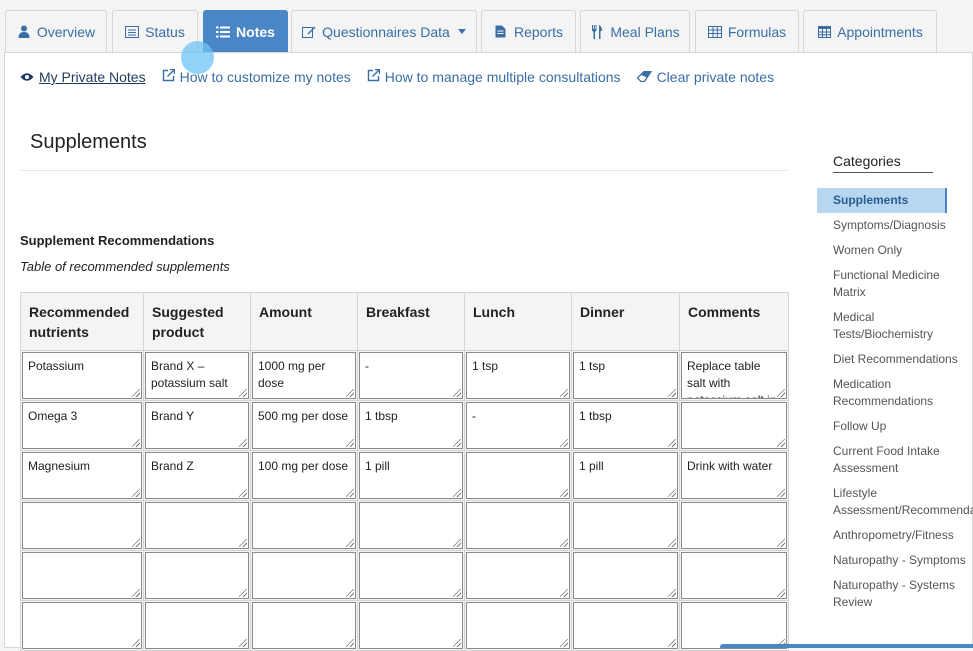  I want to click on tab-label: Reports, so click(538, 31).